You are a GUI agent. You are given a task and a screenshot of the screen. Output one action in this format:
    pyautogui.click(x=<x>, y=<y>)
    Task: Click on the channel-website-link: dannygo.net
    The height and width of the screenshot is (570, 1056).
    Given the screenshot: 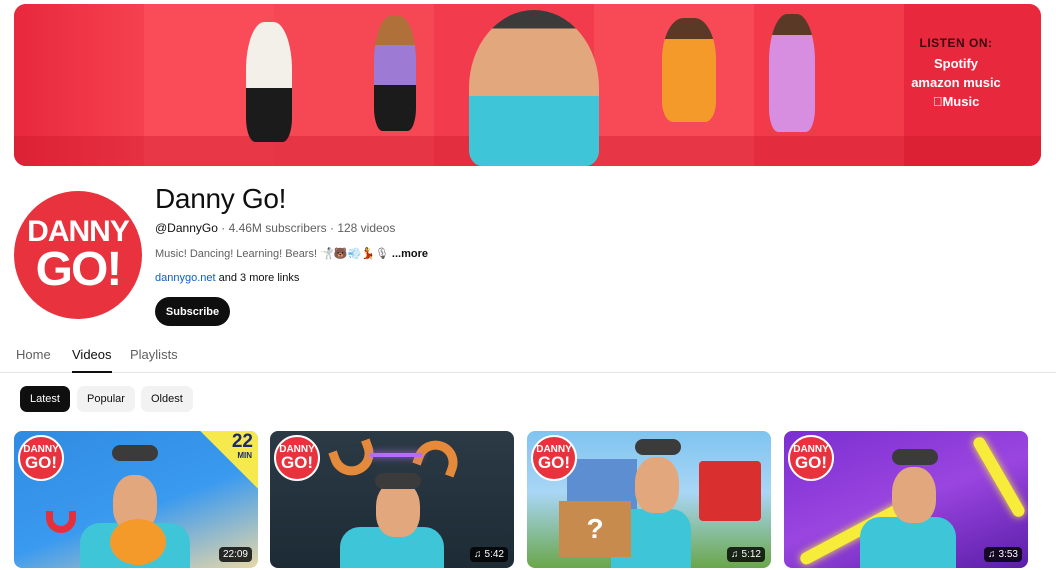 What is the action you would take?
    pyautogui.click(x=185, y=278)
    